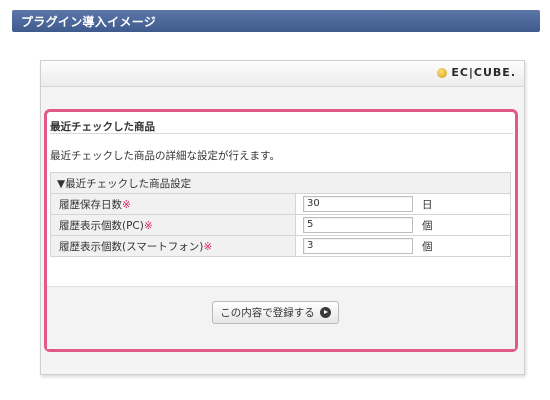 This screenshot has width=550, height=400. I want to click on table-row: 履歴表示個数(PC)※ 5個, so click(280, 225).